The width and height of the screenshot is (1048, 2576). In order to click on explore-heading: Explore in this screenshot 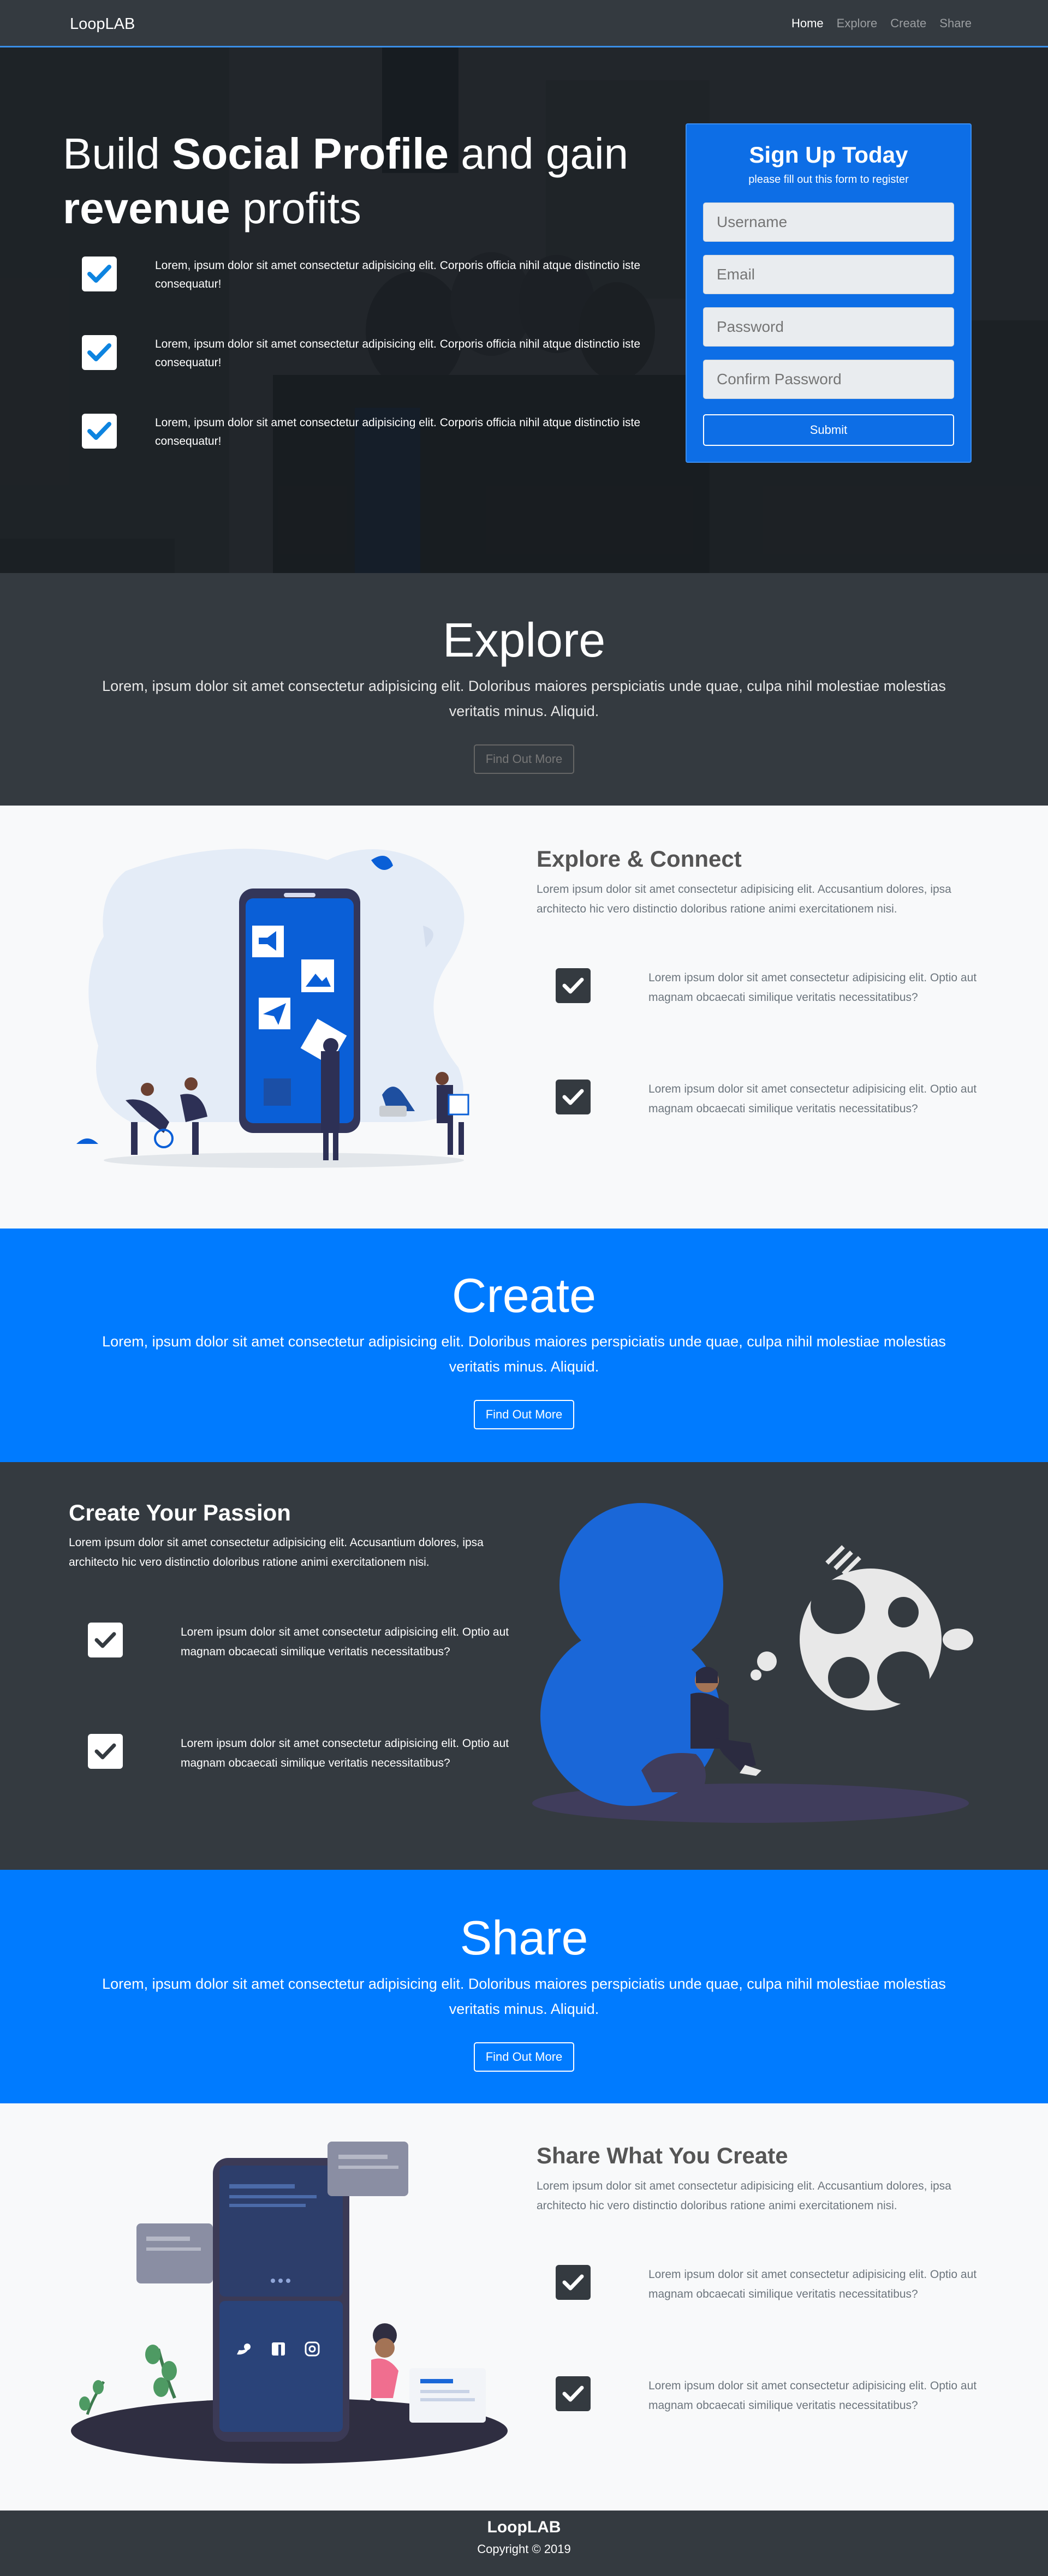, I will do `click(524, 640)`.